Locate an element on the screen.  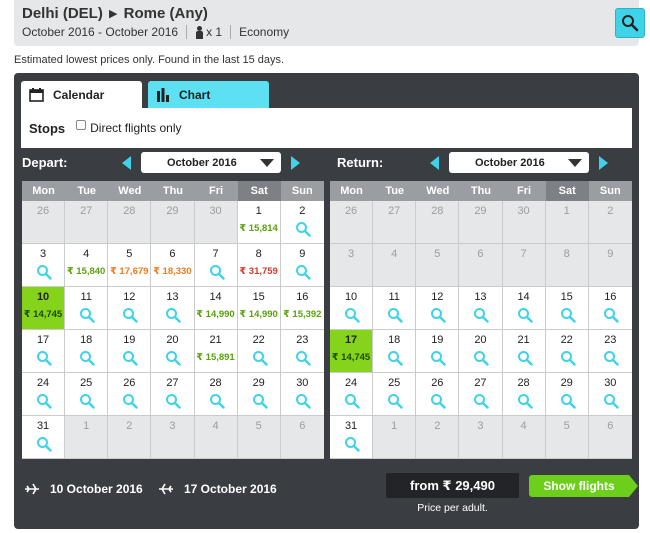
depart-day-cell: 26 is located at coordinates (130, 394).